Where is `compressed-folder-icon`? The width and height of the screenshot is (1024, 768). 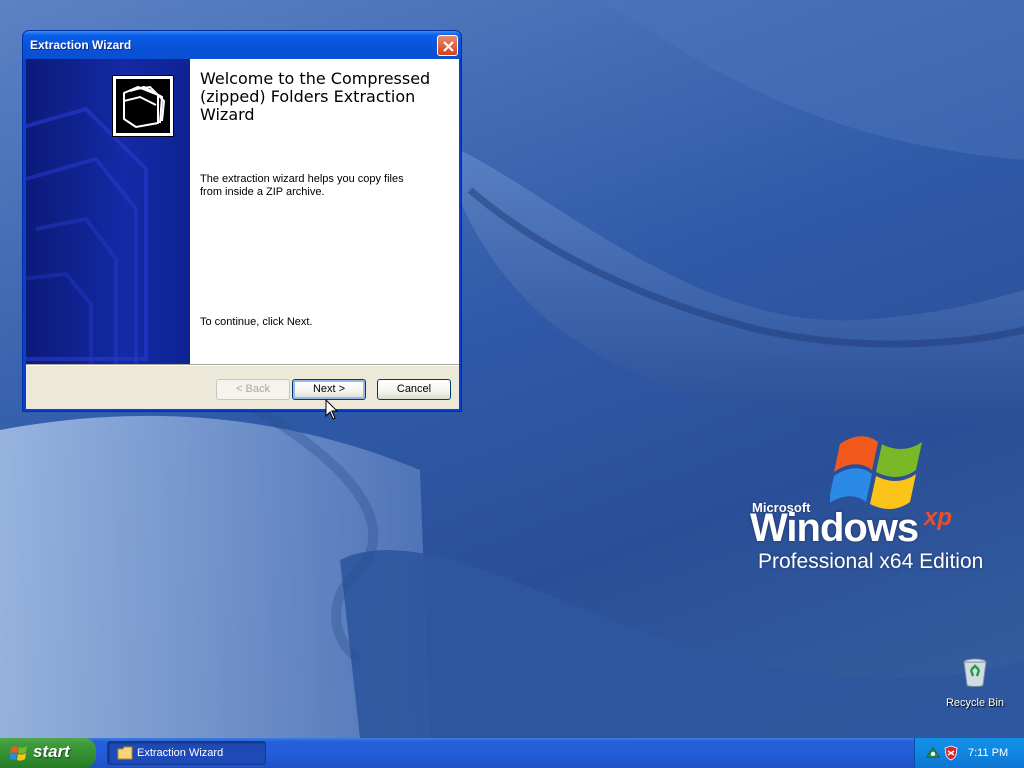
compressed-folder-icon is located at coordinates (143, 106).